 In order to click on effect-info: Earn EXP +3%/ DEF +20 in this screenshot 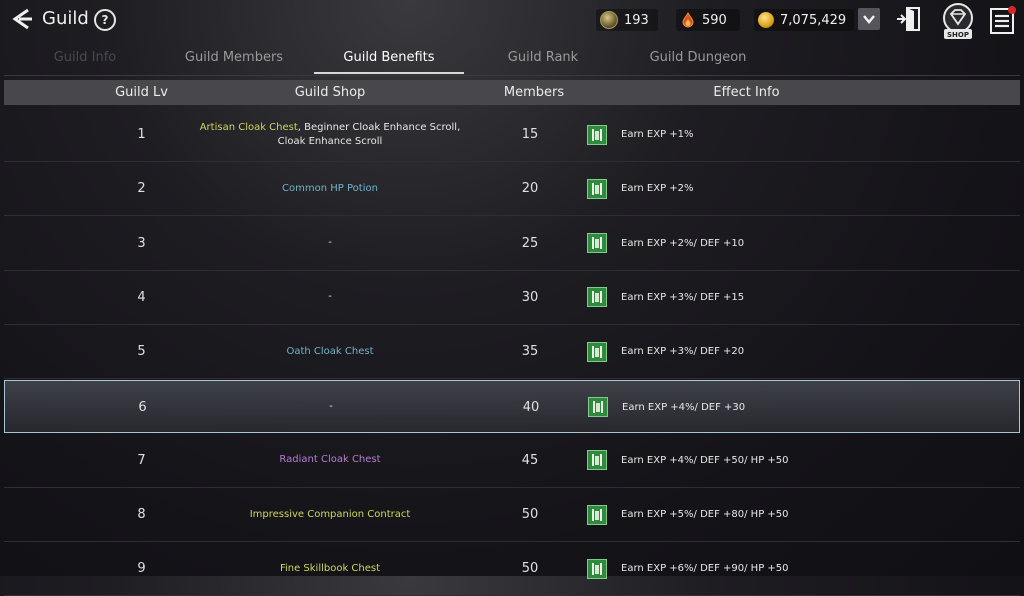, I will do `click(797, 351)`.